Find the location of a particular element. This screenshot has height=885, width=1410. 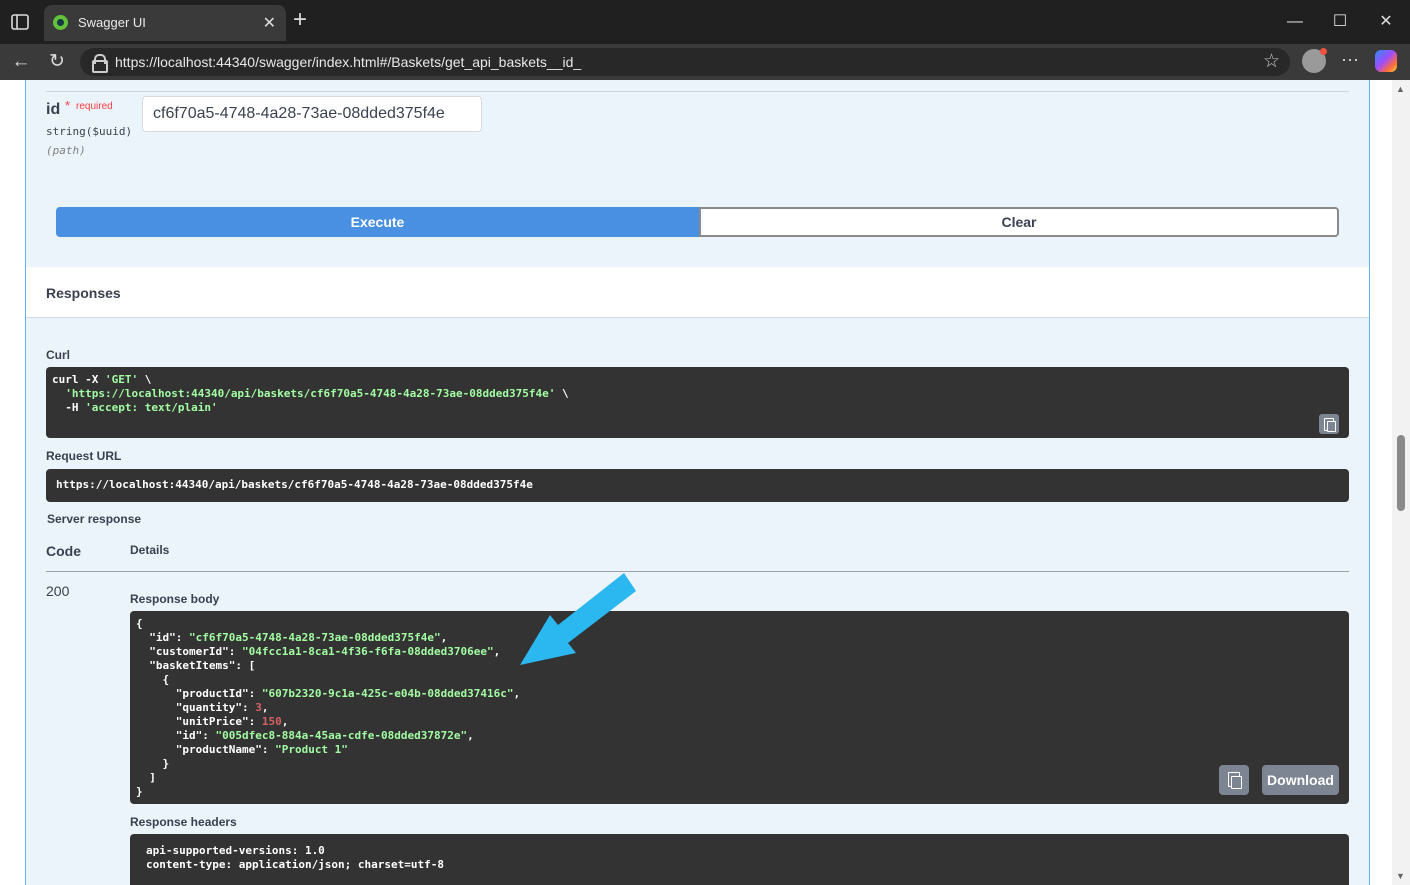

copy-response-icon is located at coordinates (1234, 780).